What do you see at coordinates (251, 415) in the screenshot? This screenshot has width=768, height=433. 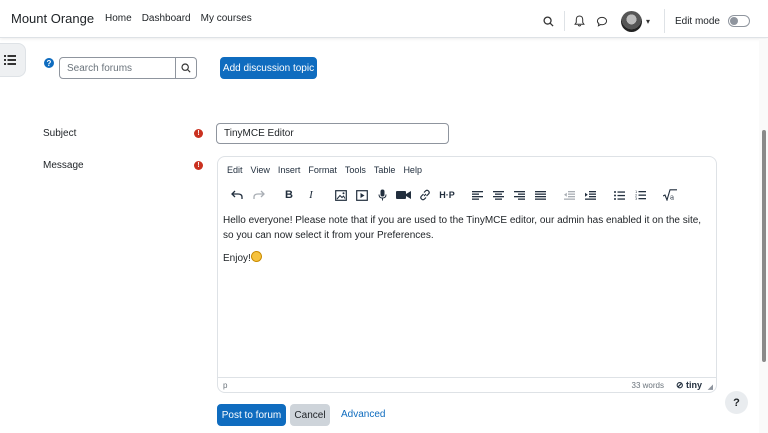 I see `post-to-forum-button: Post to forum` at bounding box center [251, 415].